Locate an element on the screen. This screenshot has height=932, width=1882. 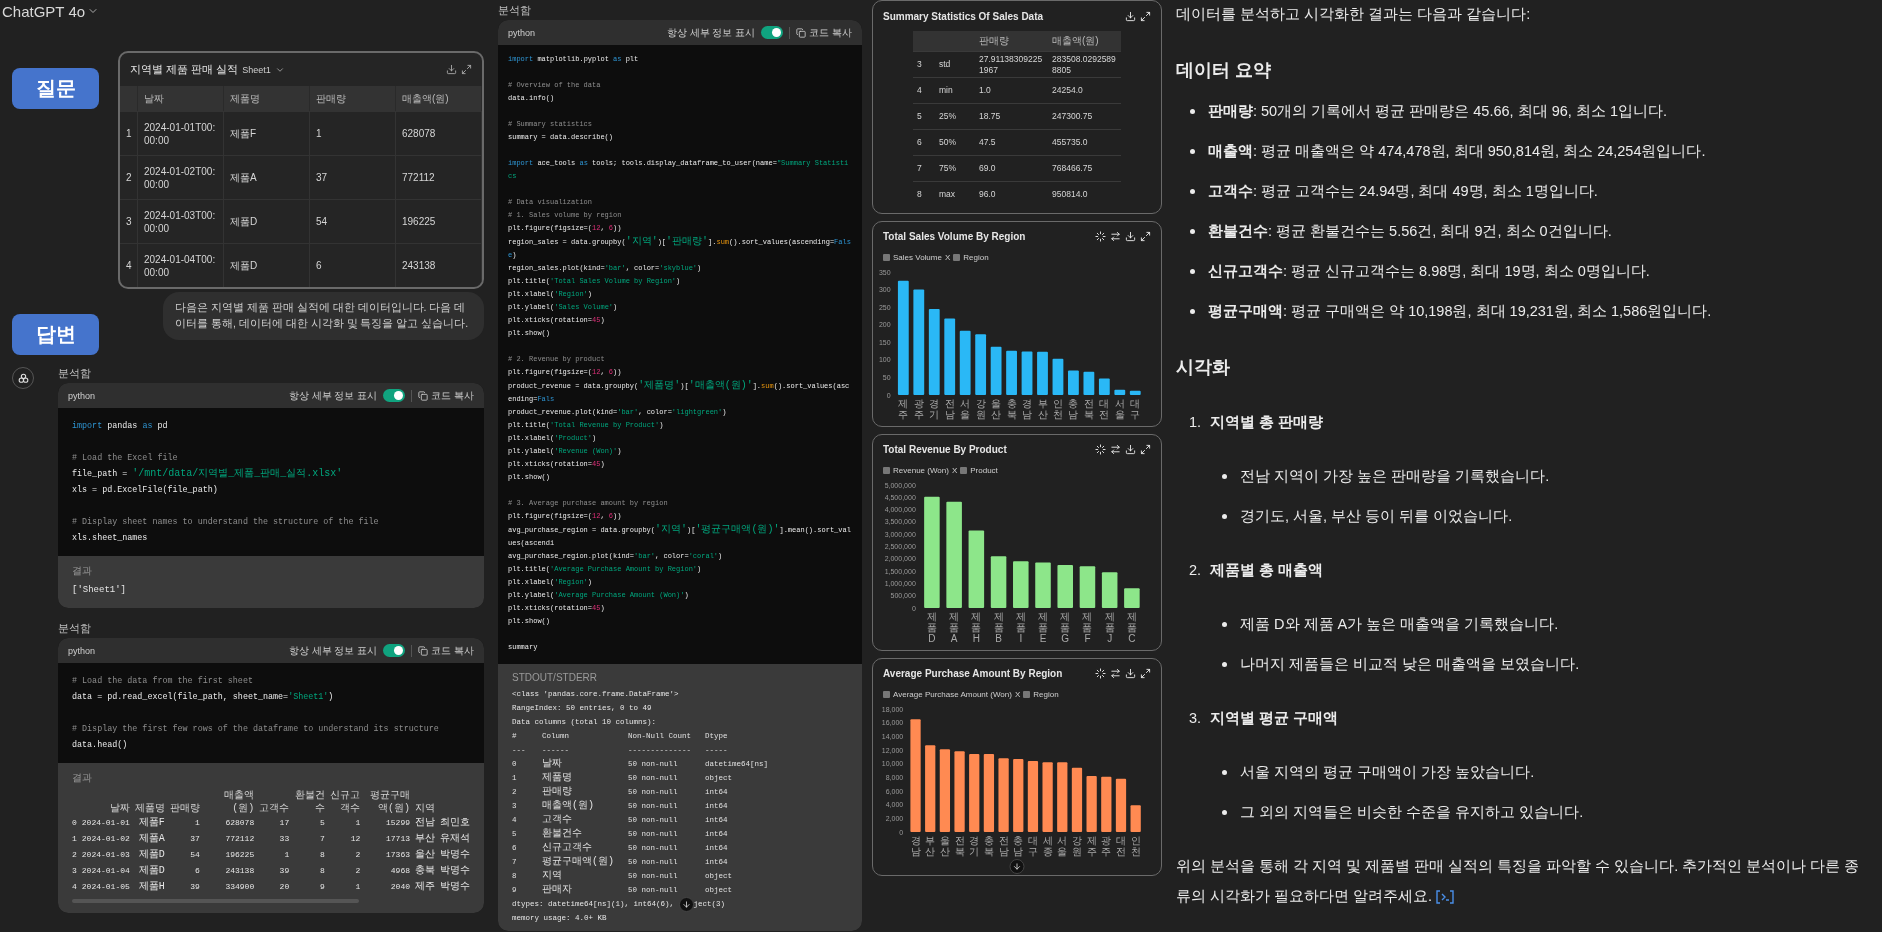
table-cell-text: 7 is located at coordinates (322, 839).